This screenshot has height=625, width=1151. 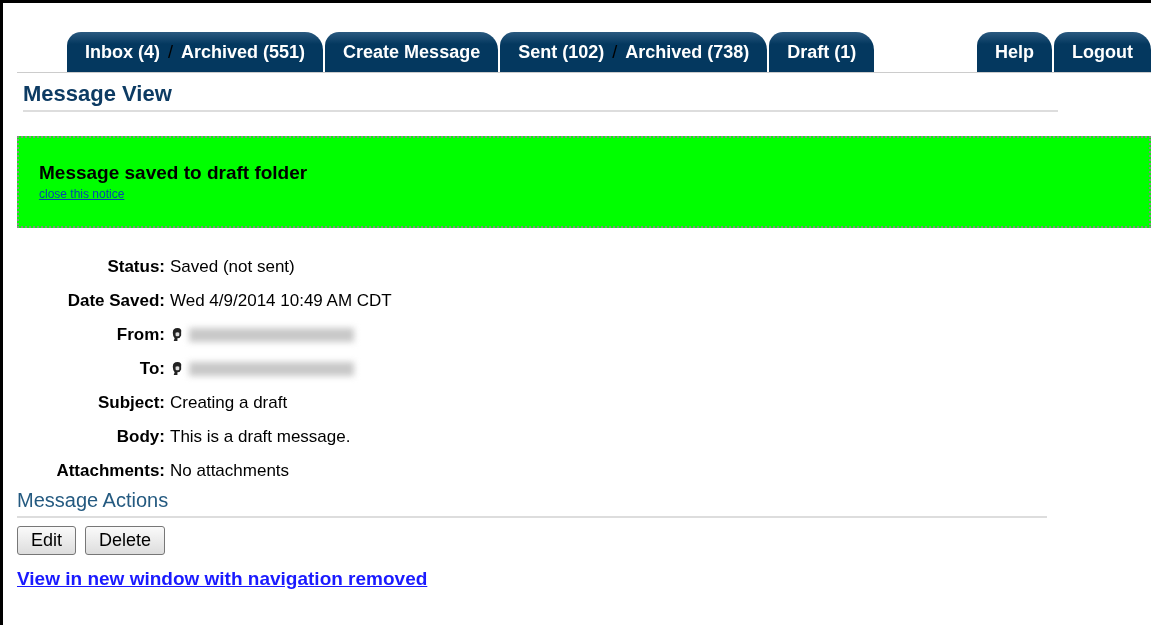 I want to click on nav-tab: Logout, so click(x=1102, y=52).